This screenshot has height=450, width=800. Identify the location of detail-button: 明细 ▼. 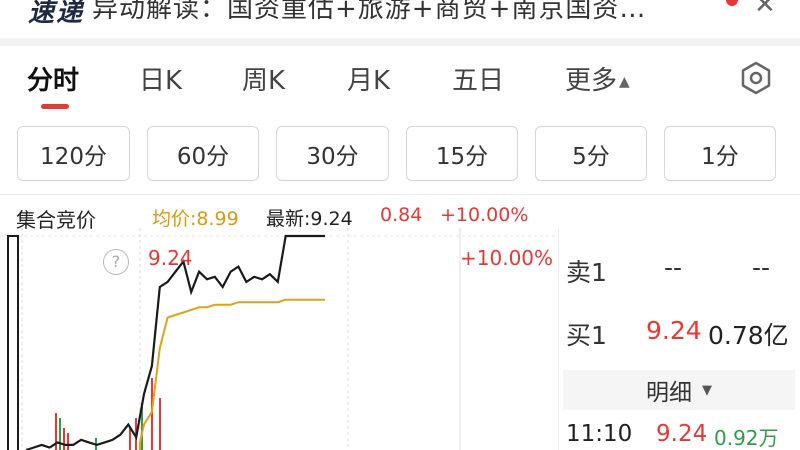
(679, 390).